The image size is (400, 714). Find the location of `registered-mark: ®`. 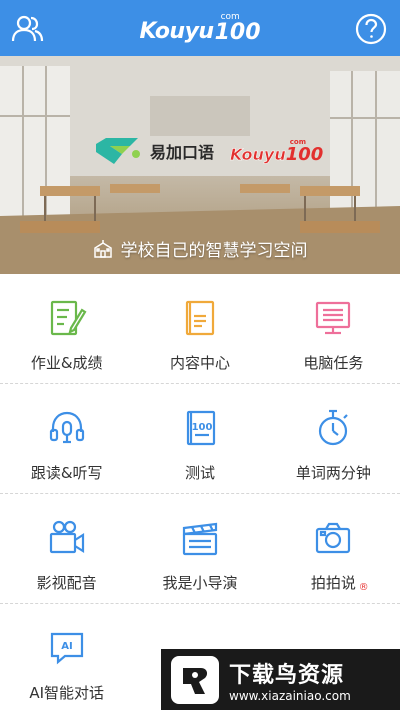

registered-mark: ® is located at coordinates (363, 587).